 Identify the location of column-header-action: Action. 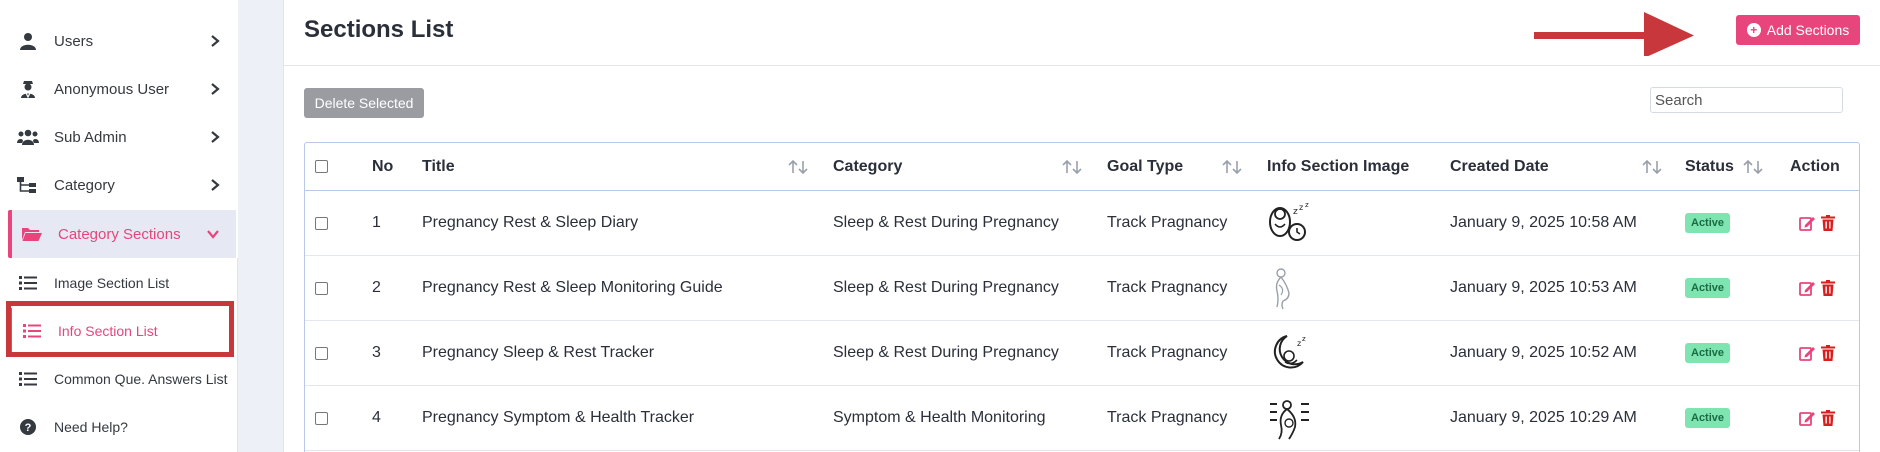
(1815, 166).